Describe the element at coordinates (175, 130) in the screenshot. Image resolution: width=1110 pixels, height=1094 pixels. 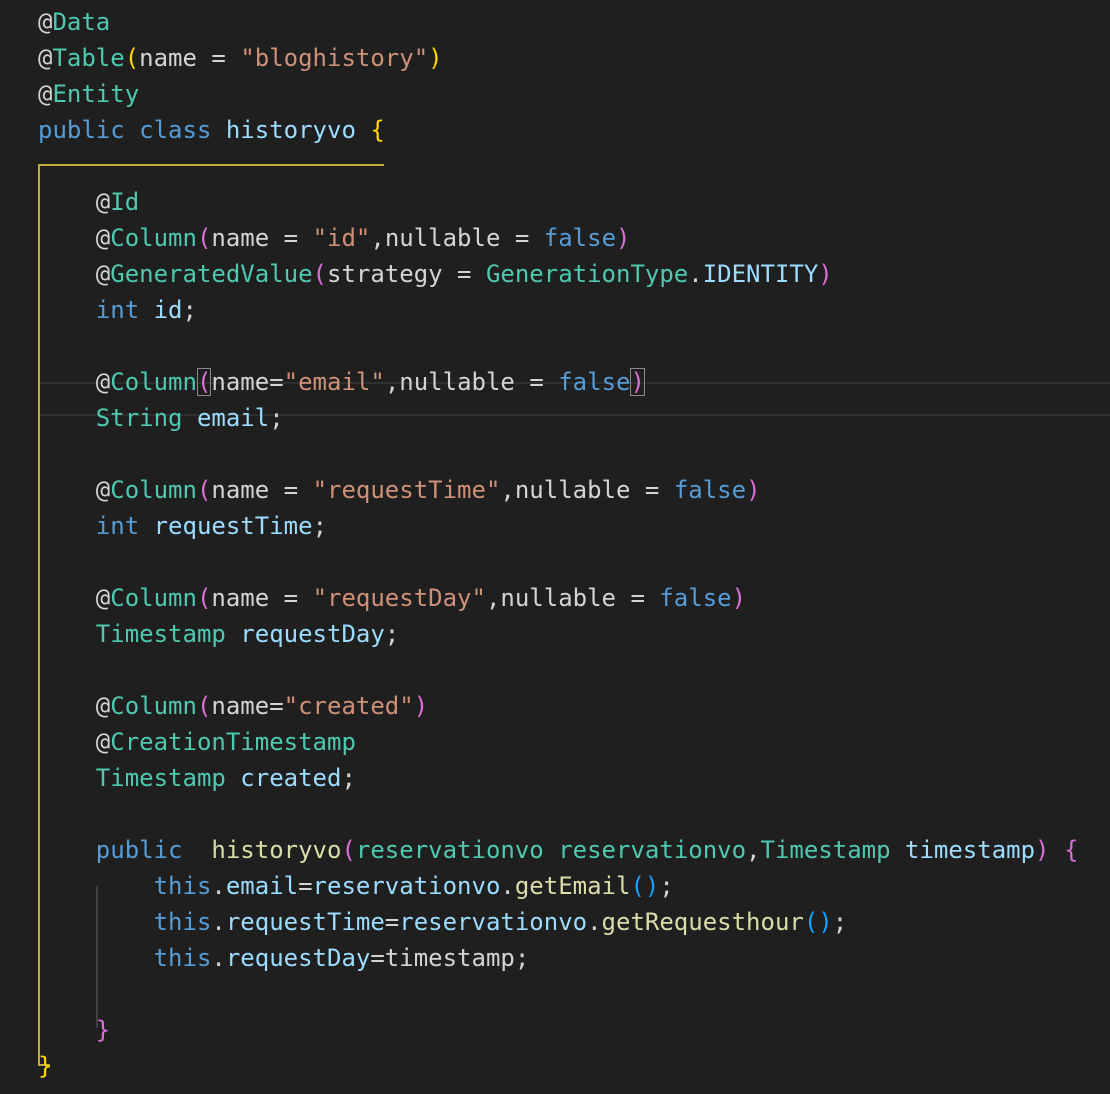
I see `code-token: class` at that location.